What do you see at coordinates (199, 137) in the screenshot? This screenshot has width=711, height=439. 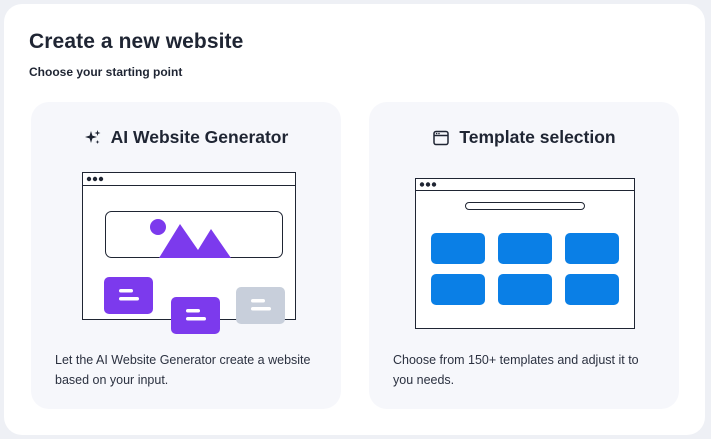 I see `ai-card-title: AI Website Generator` at bounding box center [199, 137].